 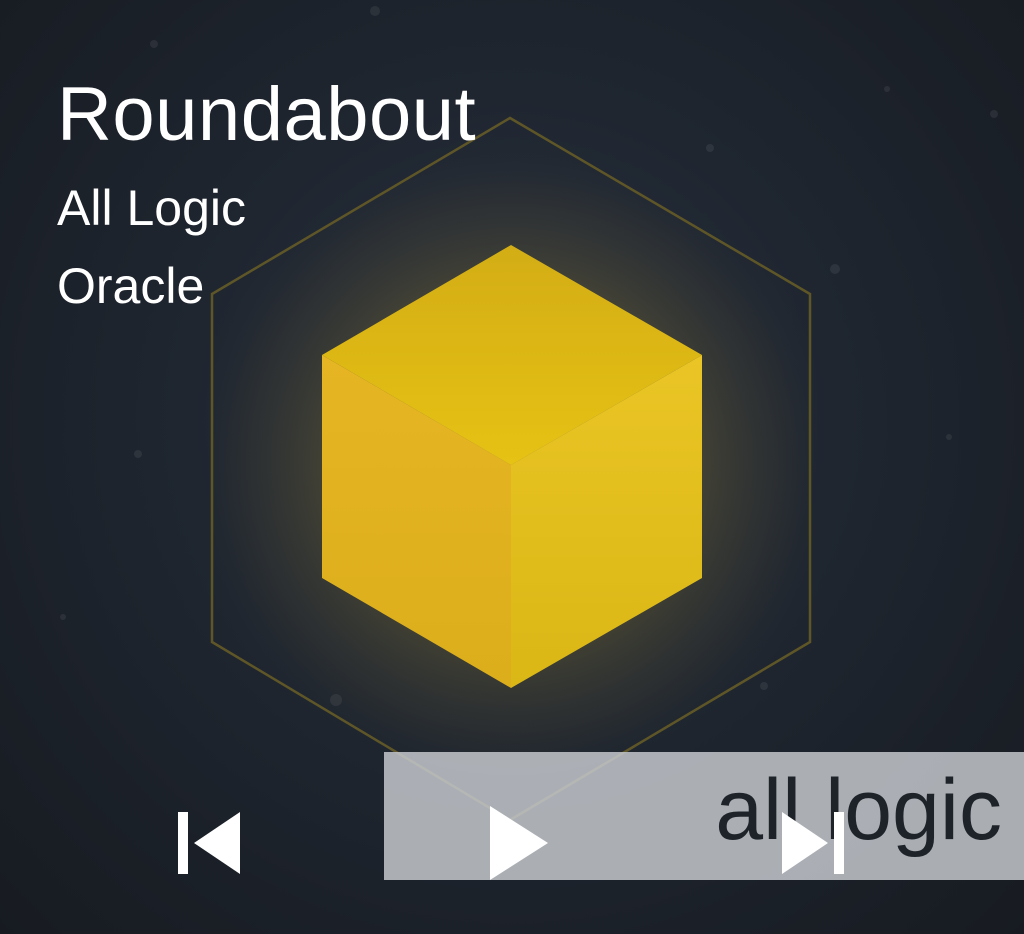 I want to click on artwork-label-text: all logic, so click(x=858, y=810).